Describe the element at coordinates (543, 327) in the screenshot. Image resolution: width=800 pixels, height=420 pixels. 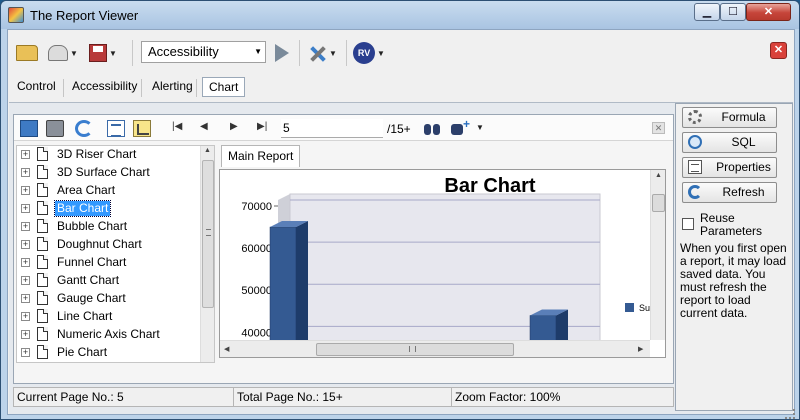
I see `bar` at that location.